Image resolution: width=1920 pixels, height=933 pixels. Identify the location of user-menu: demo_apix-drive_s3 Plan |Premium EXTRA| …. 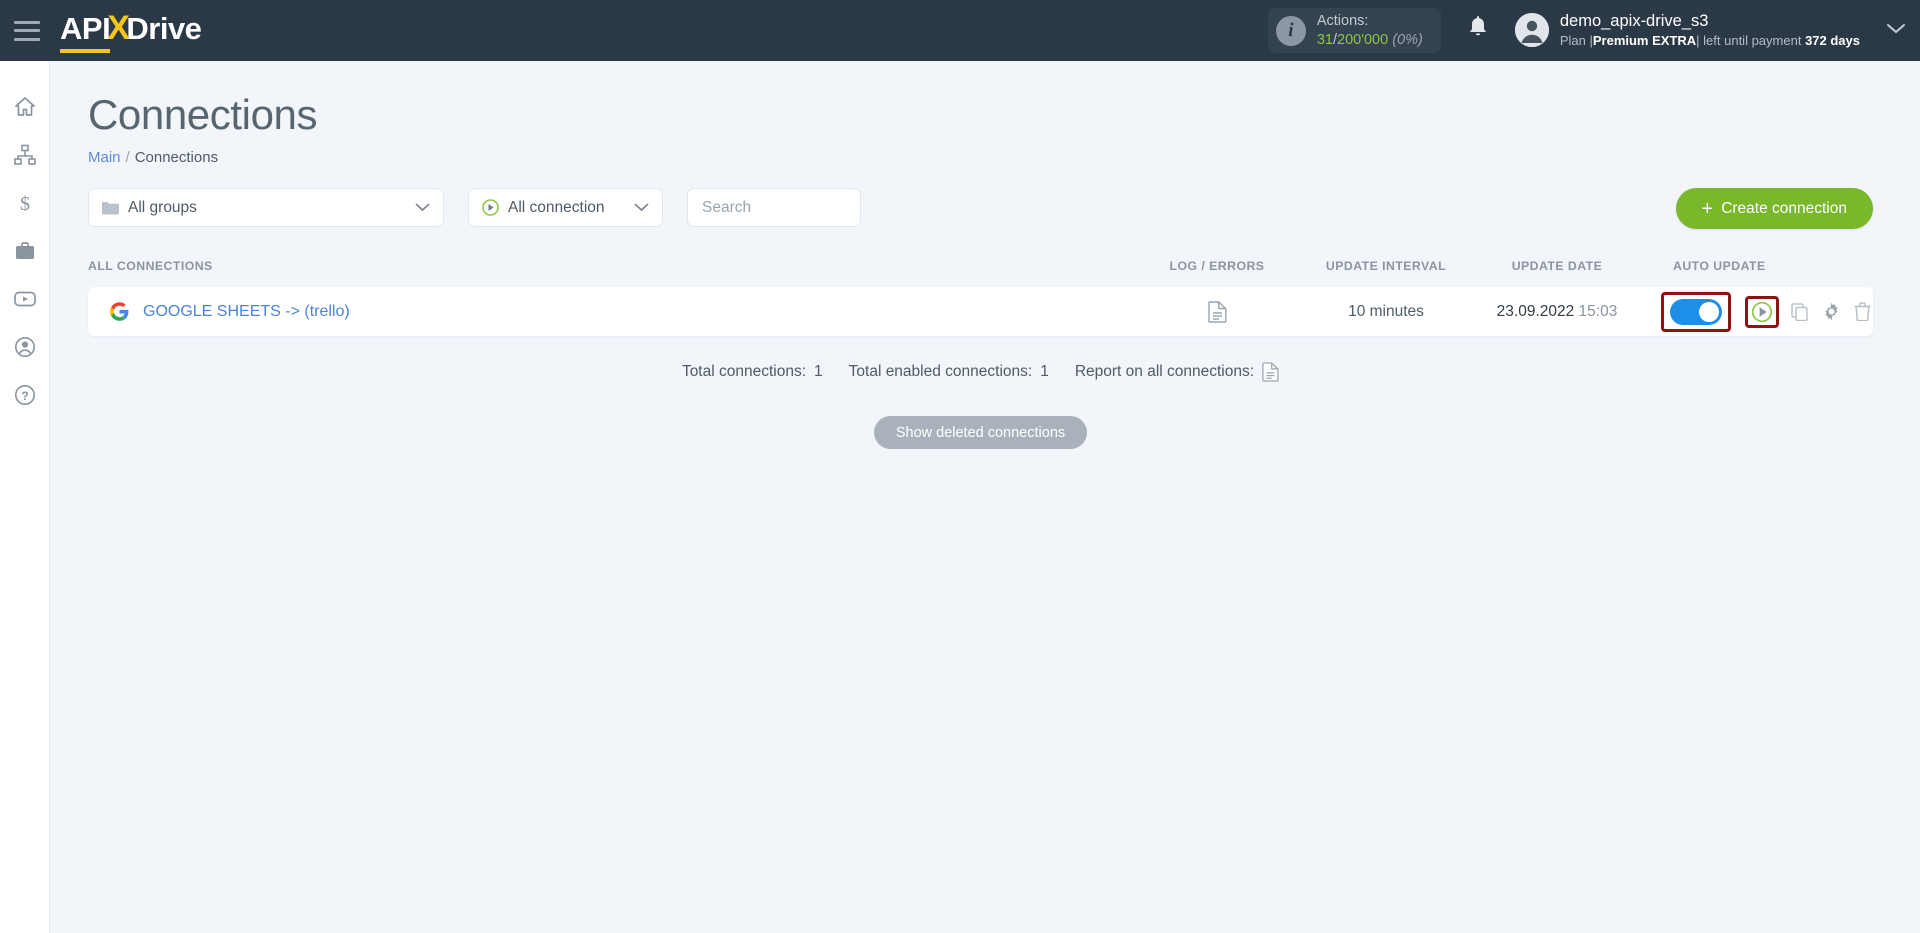
(1710, 30).